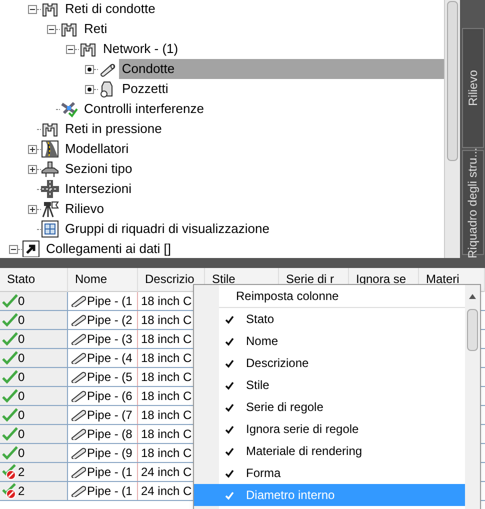 The image size is (485, 509). What do you see at coordinates (50, 229) in the screenshot?
I see `view-frame-icon` at bounding box center [50, 229].